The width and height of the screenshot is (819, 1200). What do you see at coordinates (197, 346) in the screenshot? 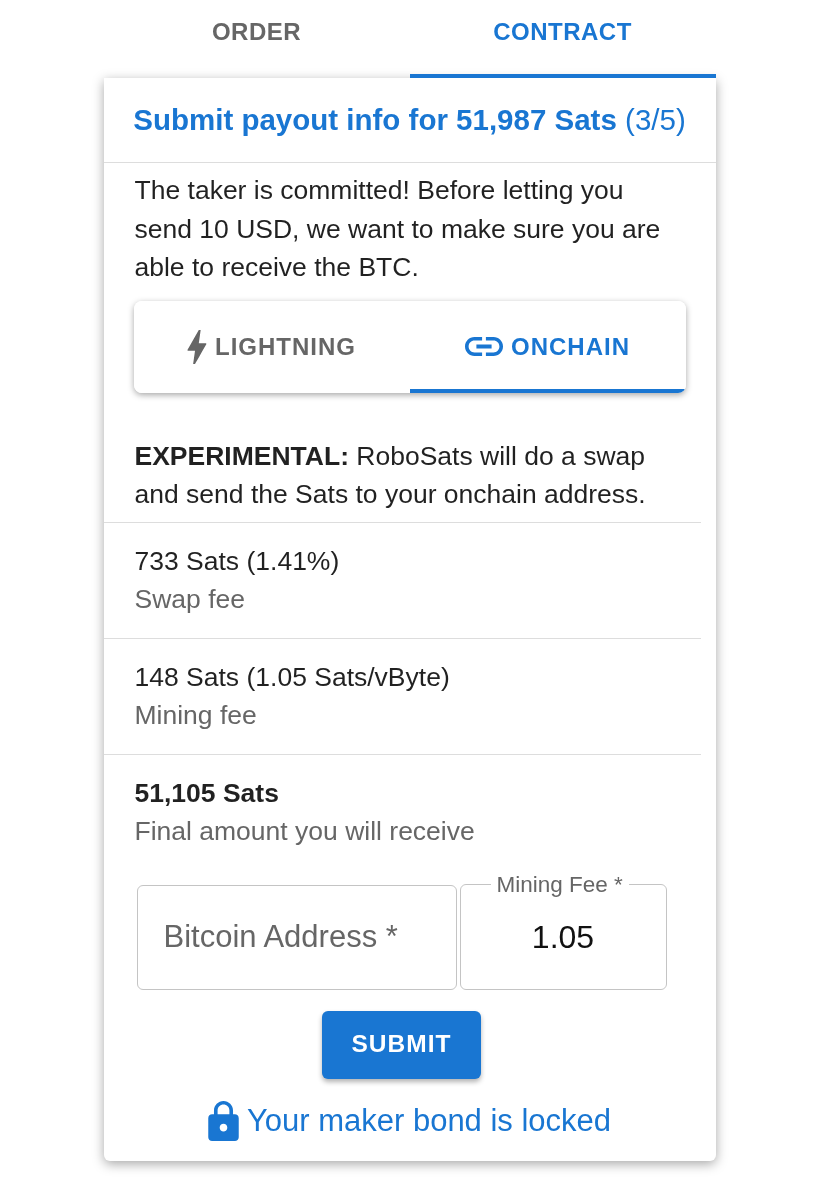
I see `lightning-icon` at bounding box center [197, 346].